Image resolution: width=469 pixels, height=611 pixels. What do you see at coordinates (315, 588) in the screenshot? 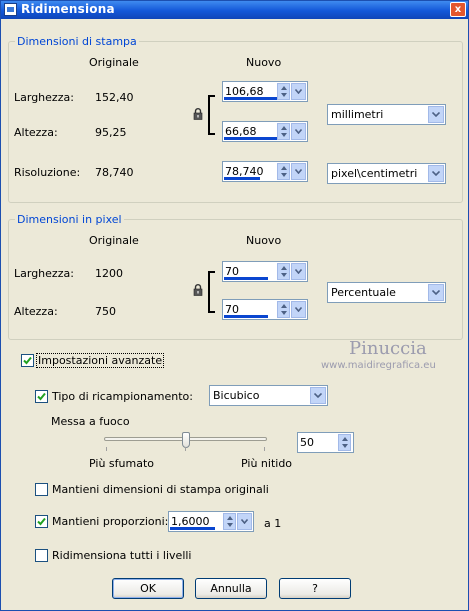
I see `help-button: ?` at bounding box center [315, 588].